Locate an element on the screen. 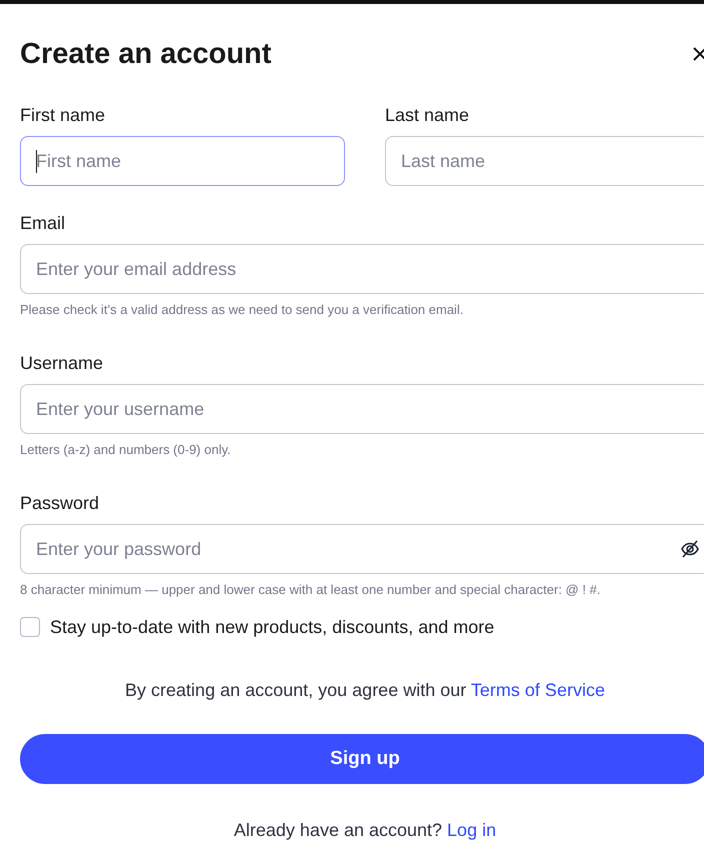 This screenshot has height=851, width=704. helper-text: Letters (a-z) and numbers (0-9) only. is located at coordinates (126, 450).